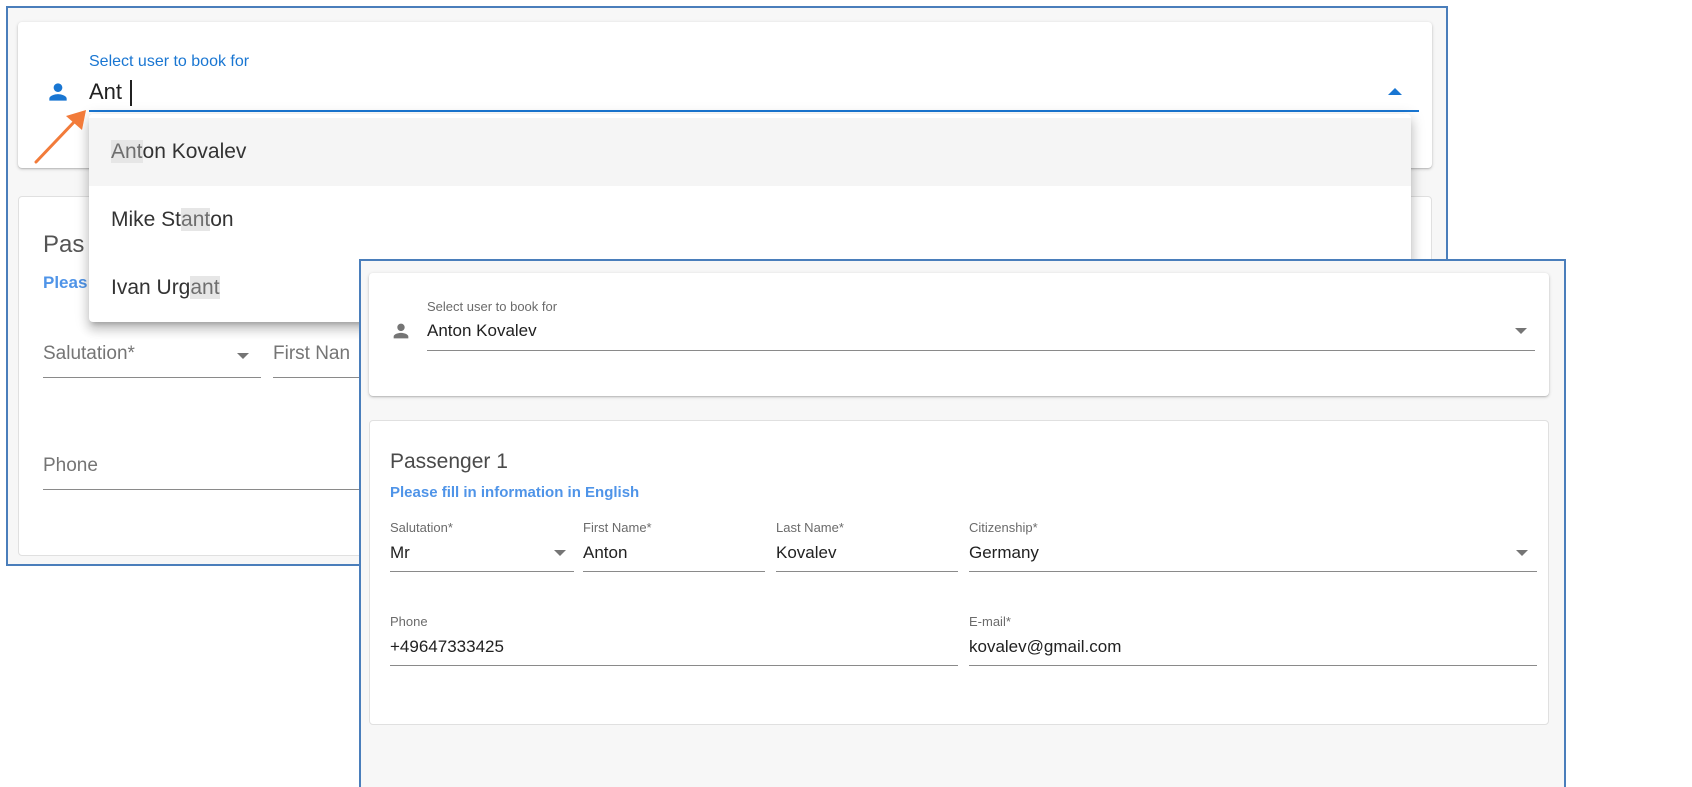  Describe the element at coordinates (311, 354) in the screenshot. I see `first-name-label-partial: First Nan` at that location.